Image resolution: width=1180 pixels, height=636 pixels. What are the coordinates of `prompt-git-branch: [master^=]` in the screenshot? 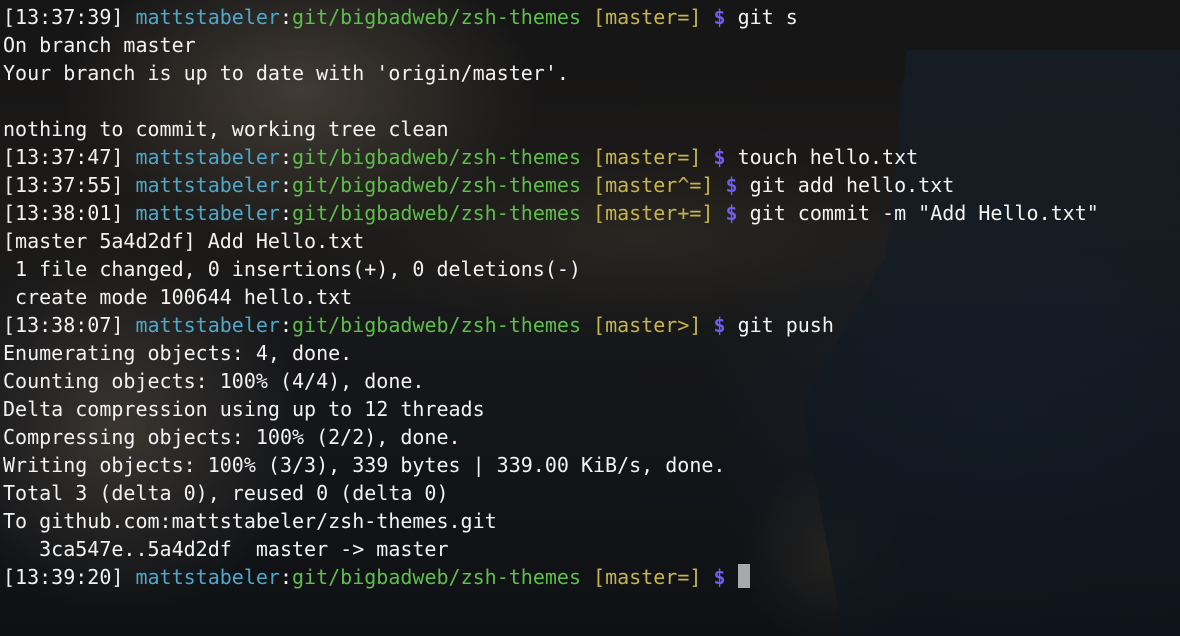 It's located at (653, 185).